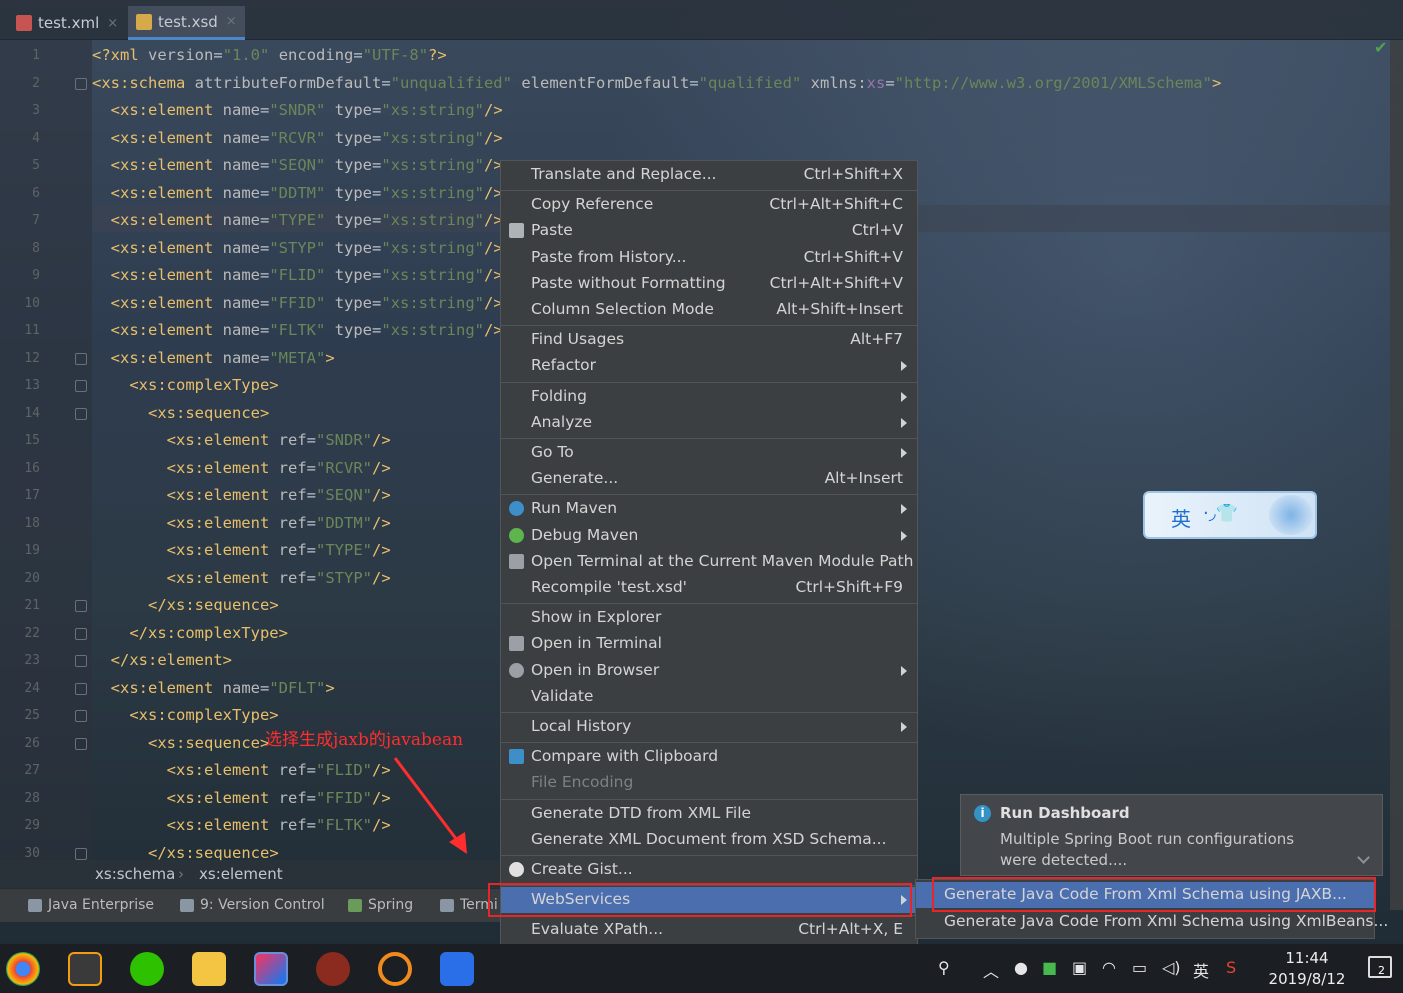  What do you see at coordinates (380, 905) in the screenshot?
I see `tool-window-spring: Spring` at bounding box center [380, 905].